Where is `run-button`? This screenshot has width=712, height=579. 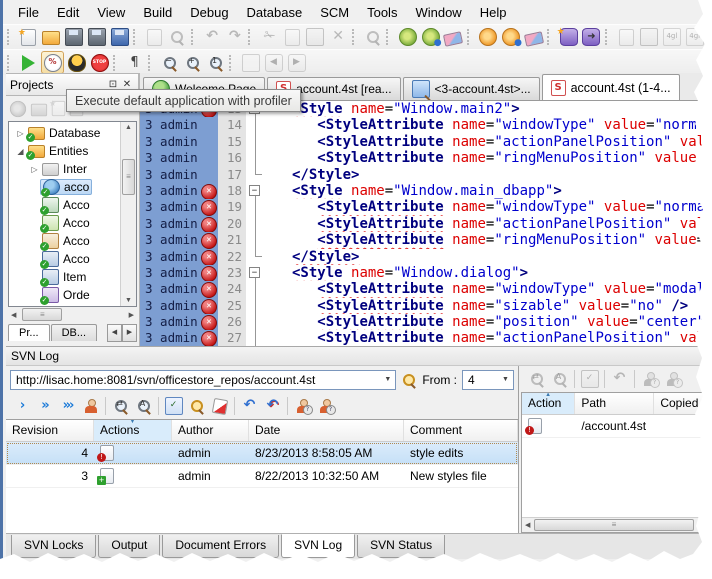
run-button is located at coordinates (28, 62).